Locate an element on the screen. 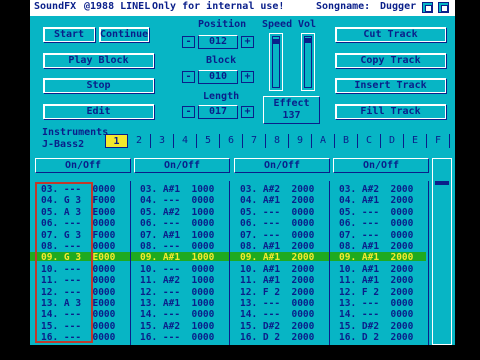 This screenshot has width=480, height=360. instrument-slot-5: 5 is located at coordinates (208, 141).